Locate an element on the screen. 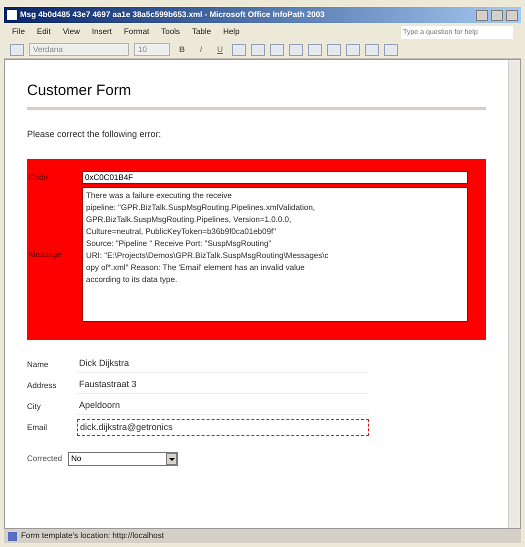  text-field: dick.dijkstra@getronics is located at coordinates (223, 427).